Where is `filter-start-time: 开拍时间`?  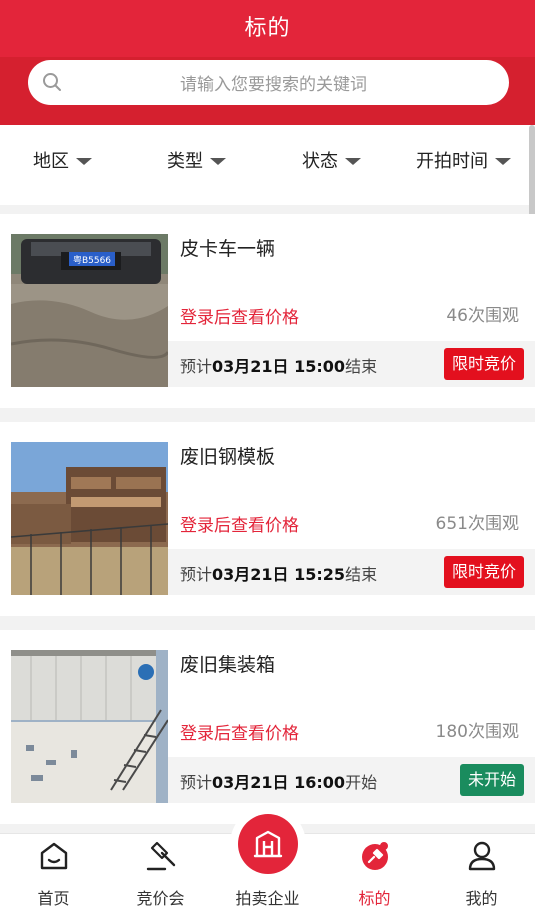 filter-start-time: 开拍时间 is located at coordinates (463, 160).